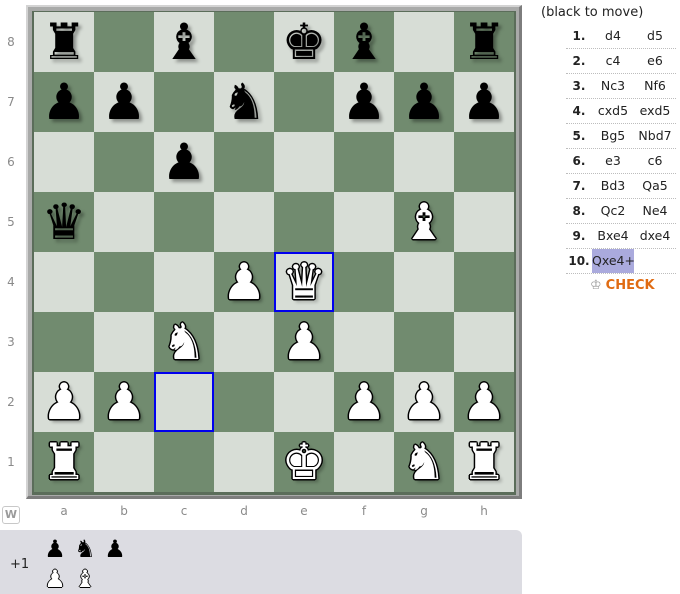  I want to click on square-f5, so click(364, 222).